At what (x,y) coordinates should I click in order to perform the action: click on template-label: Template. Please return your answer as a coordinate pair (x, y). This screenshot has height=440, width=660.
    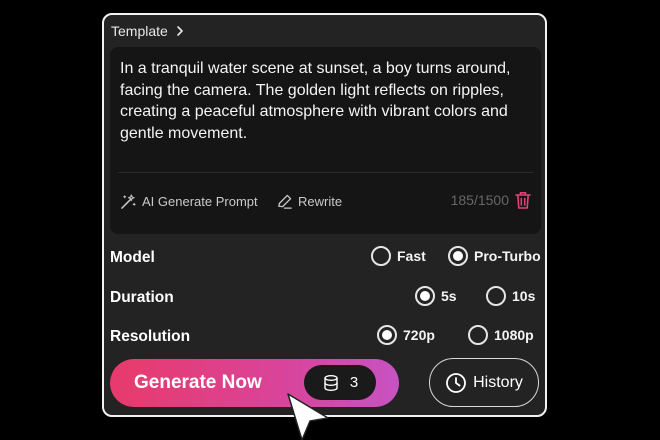
    Looking at the image, I should click on (139, 31).